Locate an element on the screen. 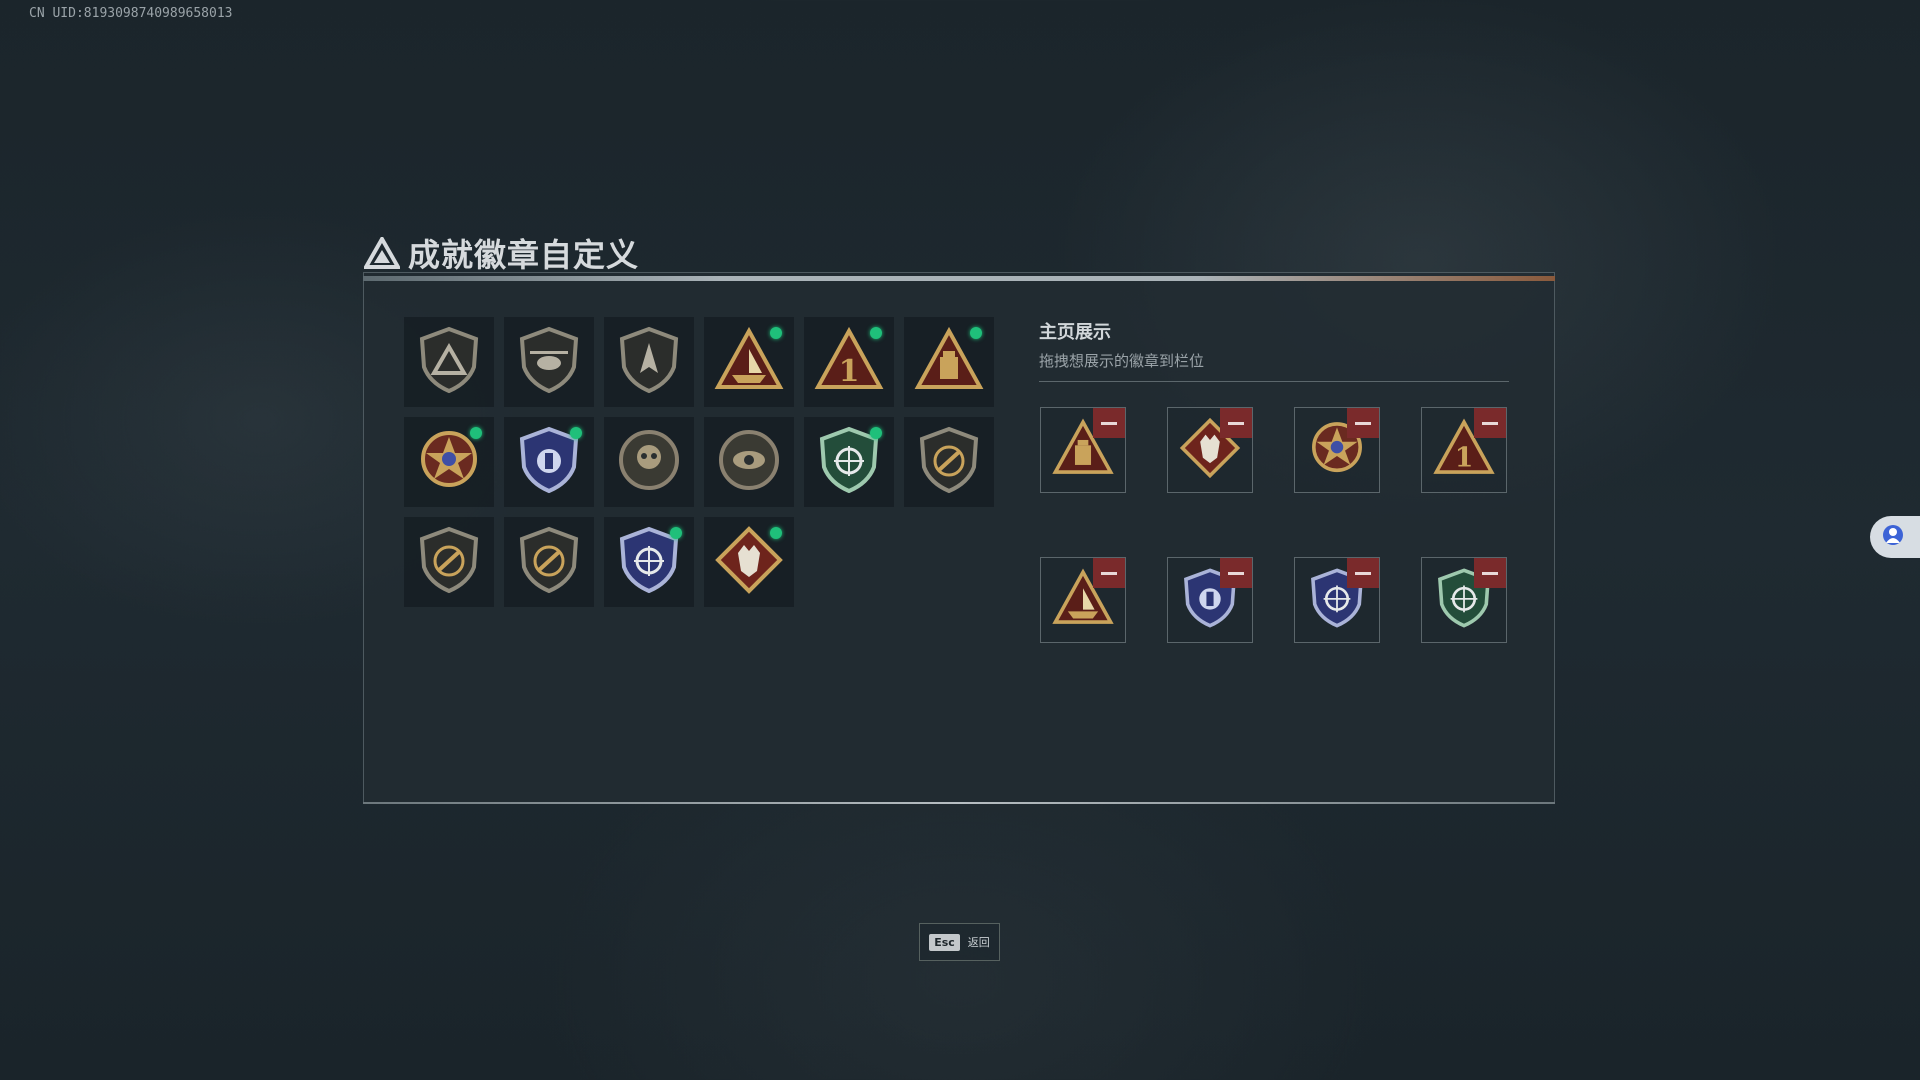  homepage-showcase: 主页展示 拖拽想展示的徽章到栏位 is located at coordinates (1274, 350).